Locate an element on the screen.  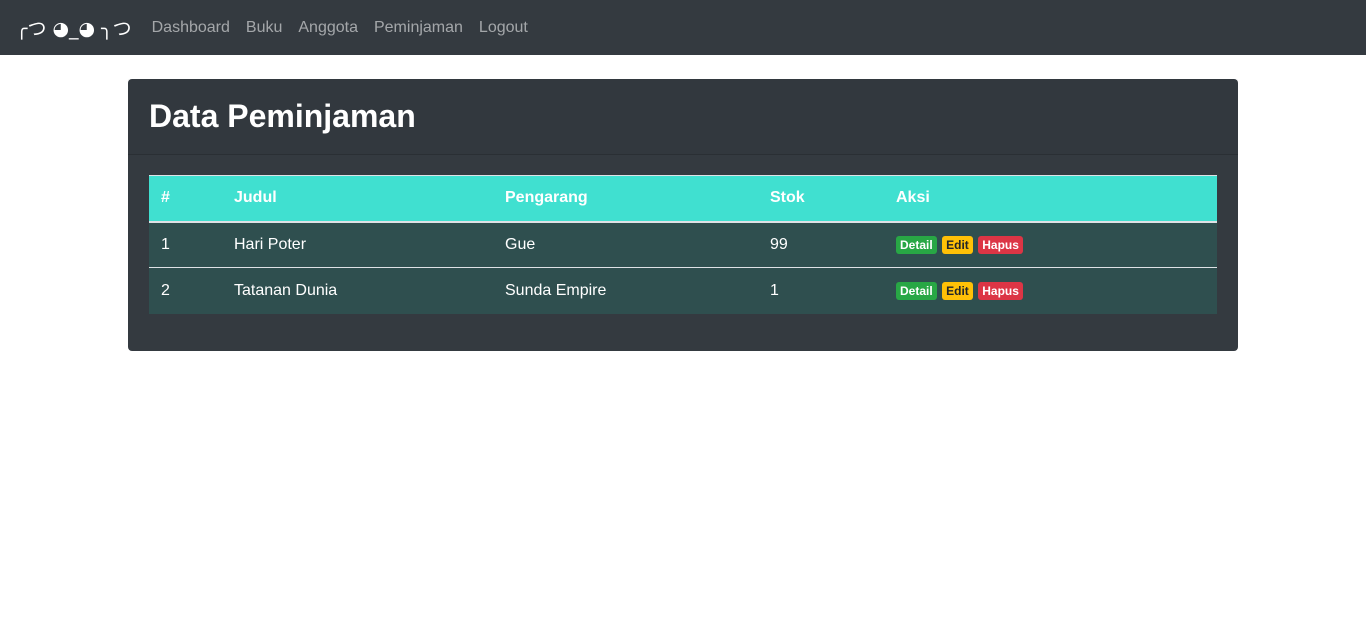
cell-num: 1 is located at coordinates (165, 244).